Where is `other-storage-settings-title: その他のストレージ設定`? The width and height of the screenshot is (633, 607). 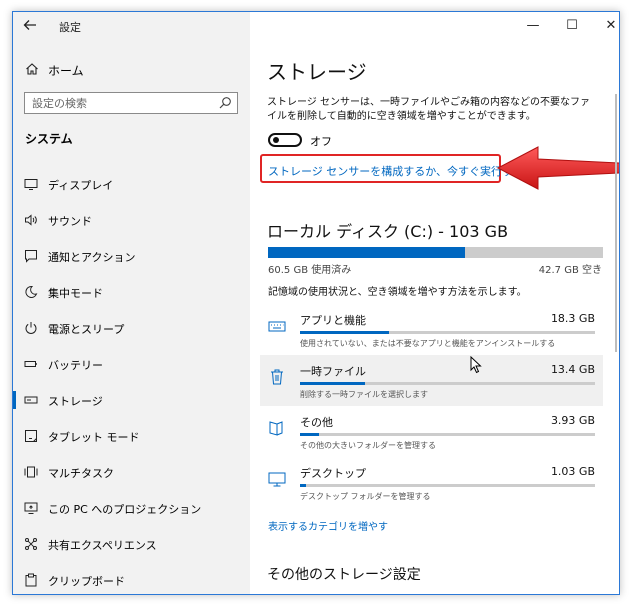 other-storage-settings-title: その他のストレージ設定 is located at coordinates (344, 575).